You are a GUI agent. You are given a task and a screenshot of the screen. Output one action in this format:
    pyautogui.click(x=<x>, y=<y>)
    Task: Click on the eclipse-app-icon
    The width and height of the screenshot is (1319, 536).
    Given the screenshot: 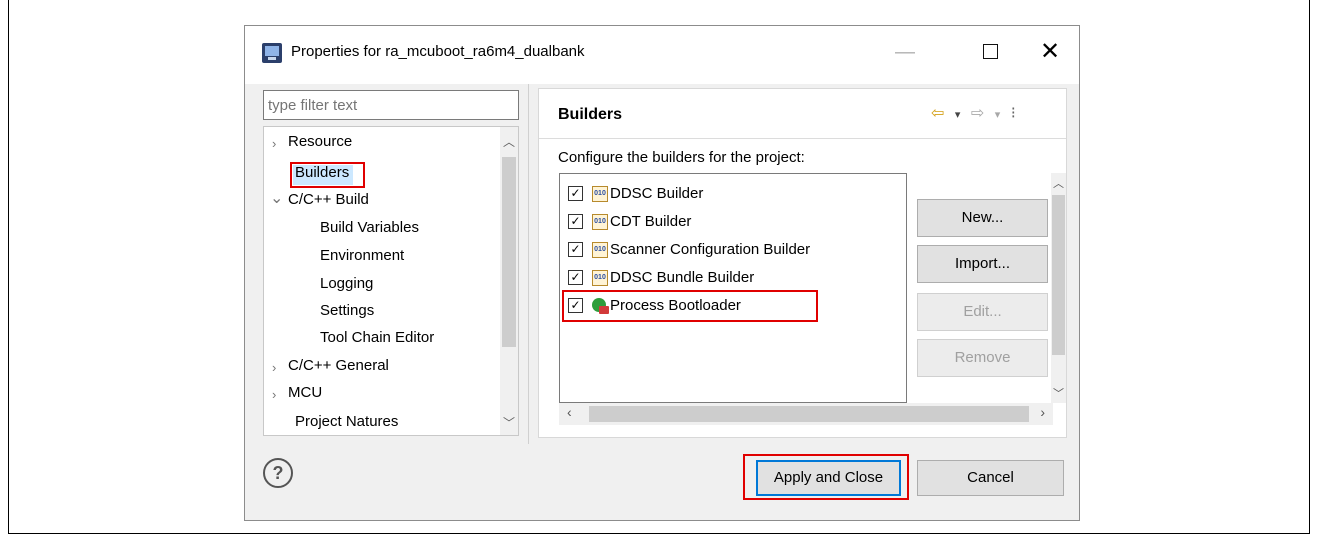 What is the action you would take?
    pyautogui.click(x=272, y=53)
    